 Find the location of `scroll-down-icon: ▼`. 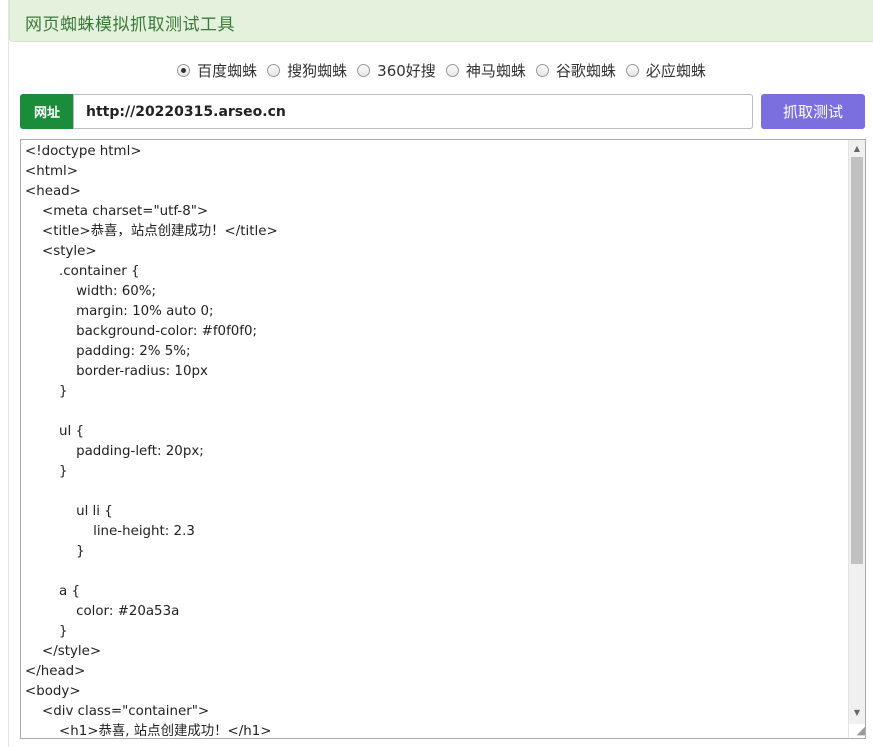

scroll-down-icon: ▼ is located at coordinates (857, 712).